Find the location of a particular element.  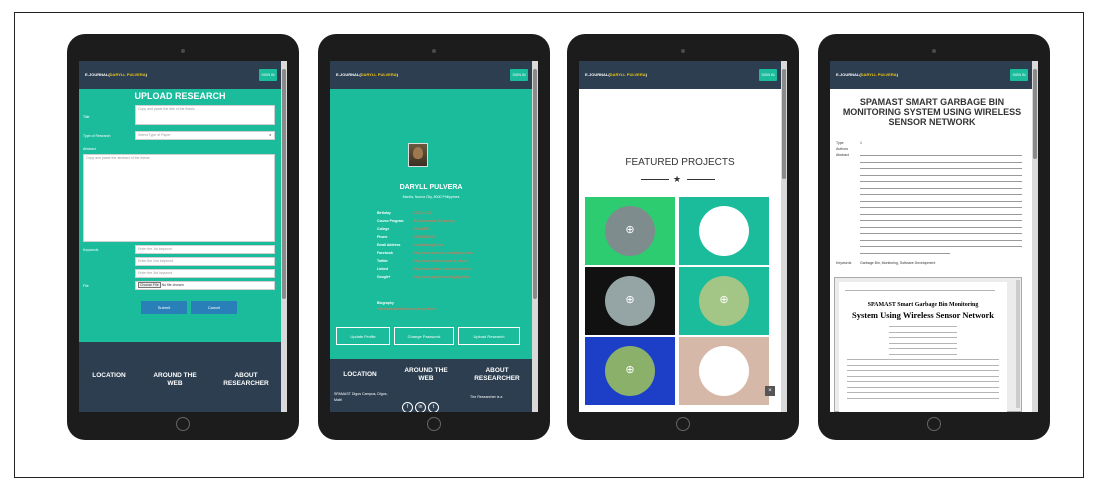

footer-location: LOCATION is located at coordinates (109, 375).